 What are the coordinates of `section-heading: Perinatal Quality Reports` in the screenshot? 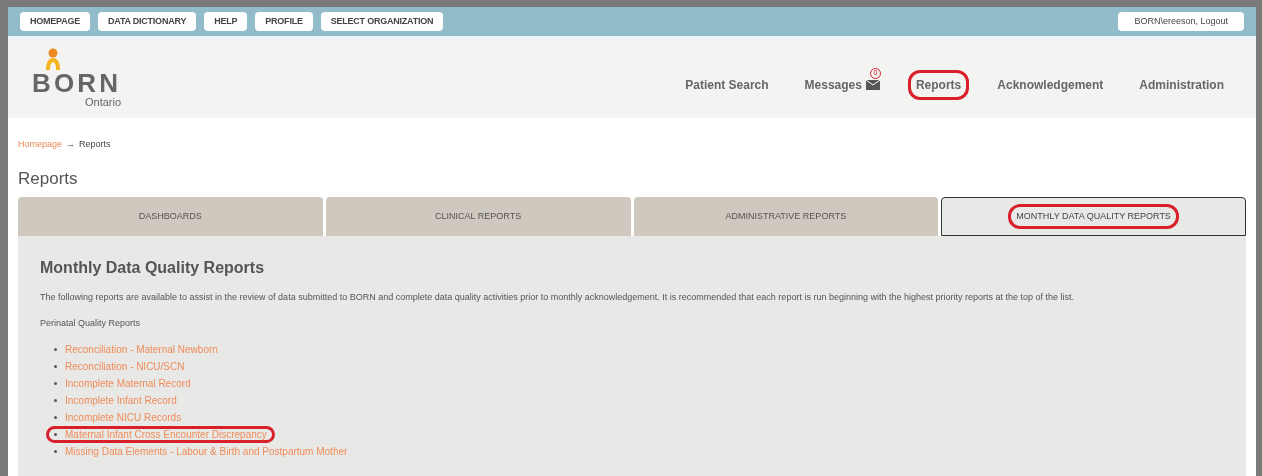 It's located at (91, 323).